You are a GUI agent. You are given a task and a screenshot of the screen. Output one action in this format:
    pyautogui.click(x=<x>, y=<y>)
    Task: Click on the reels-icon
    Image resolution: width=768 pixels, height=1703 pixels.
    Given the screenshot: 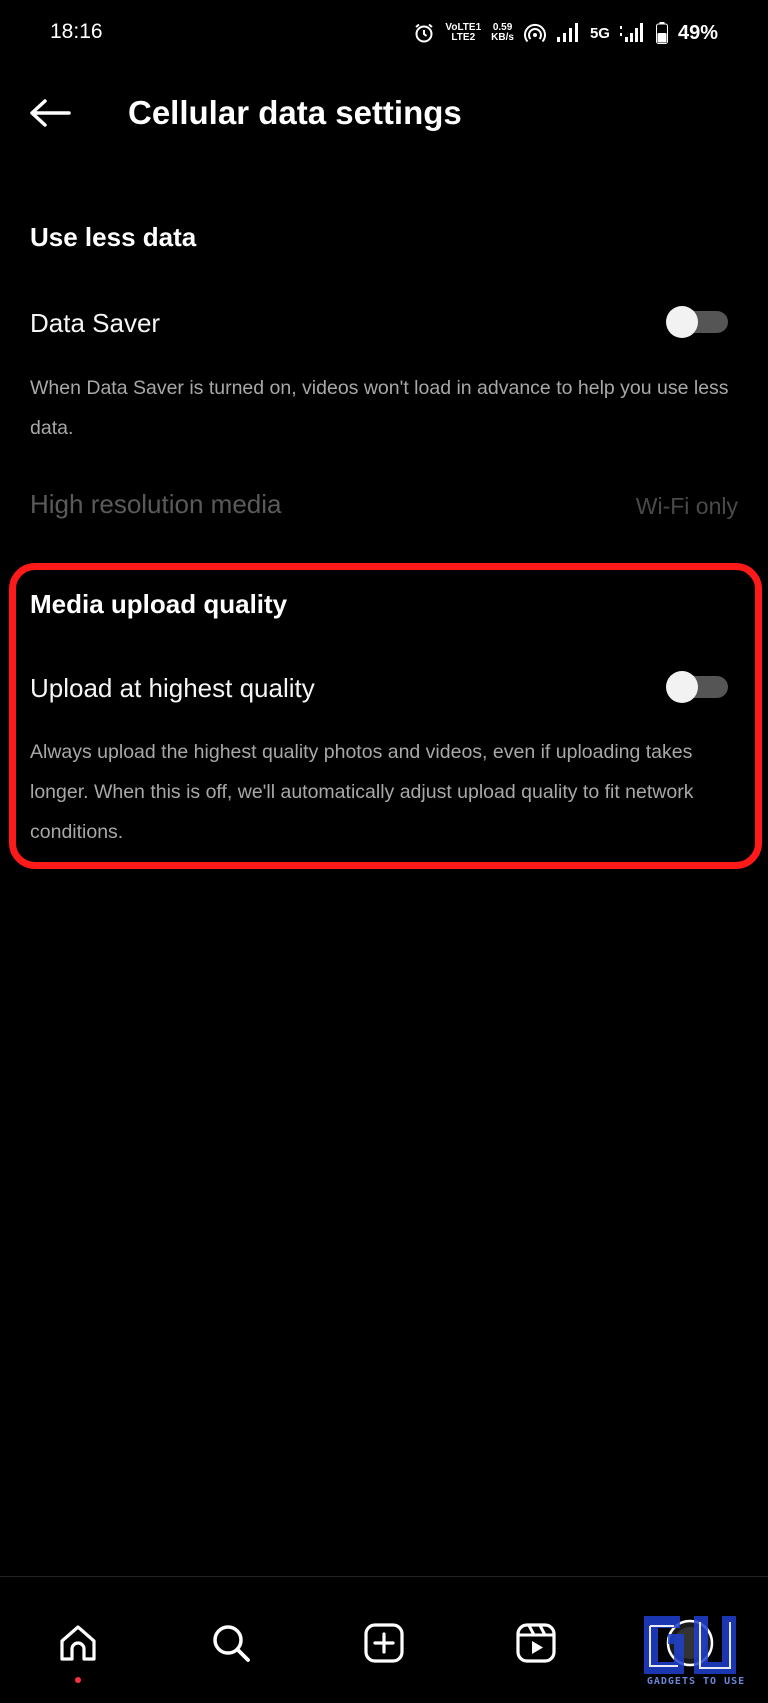 What is the action you would take?
    pyautogui.click(x=536, y=1643)
    